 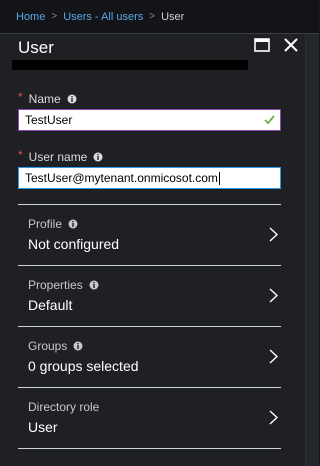 What do you see at coordinates (269, 120) in the screenshot?
I see `checkmark-icon` at bounding box center [269, 120].